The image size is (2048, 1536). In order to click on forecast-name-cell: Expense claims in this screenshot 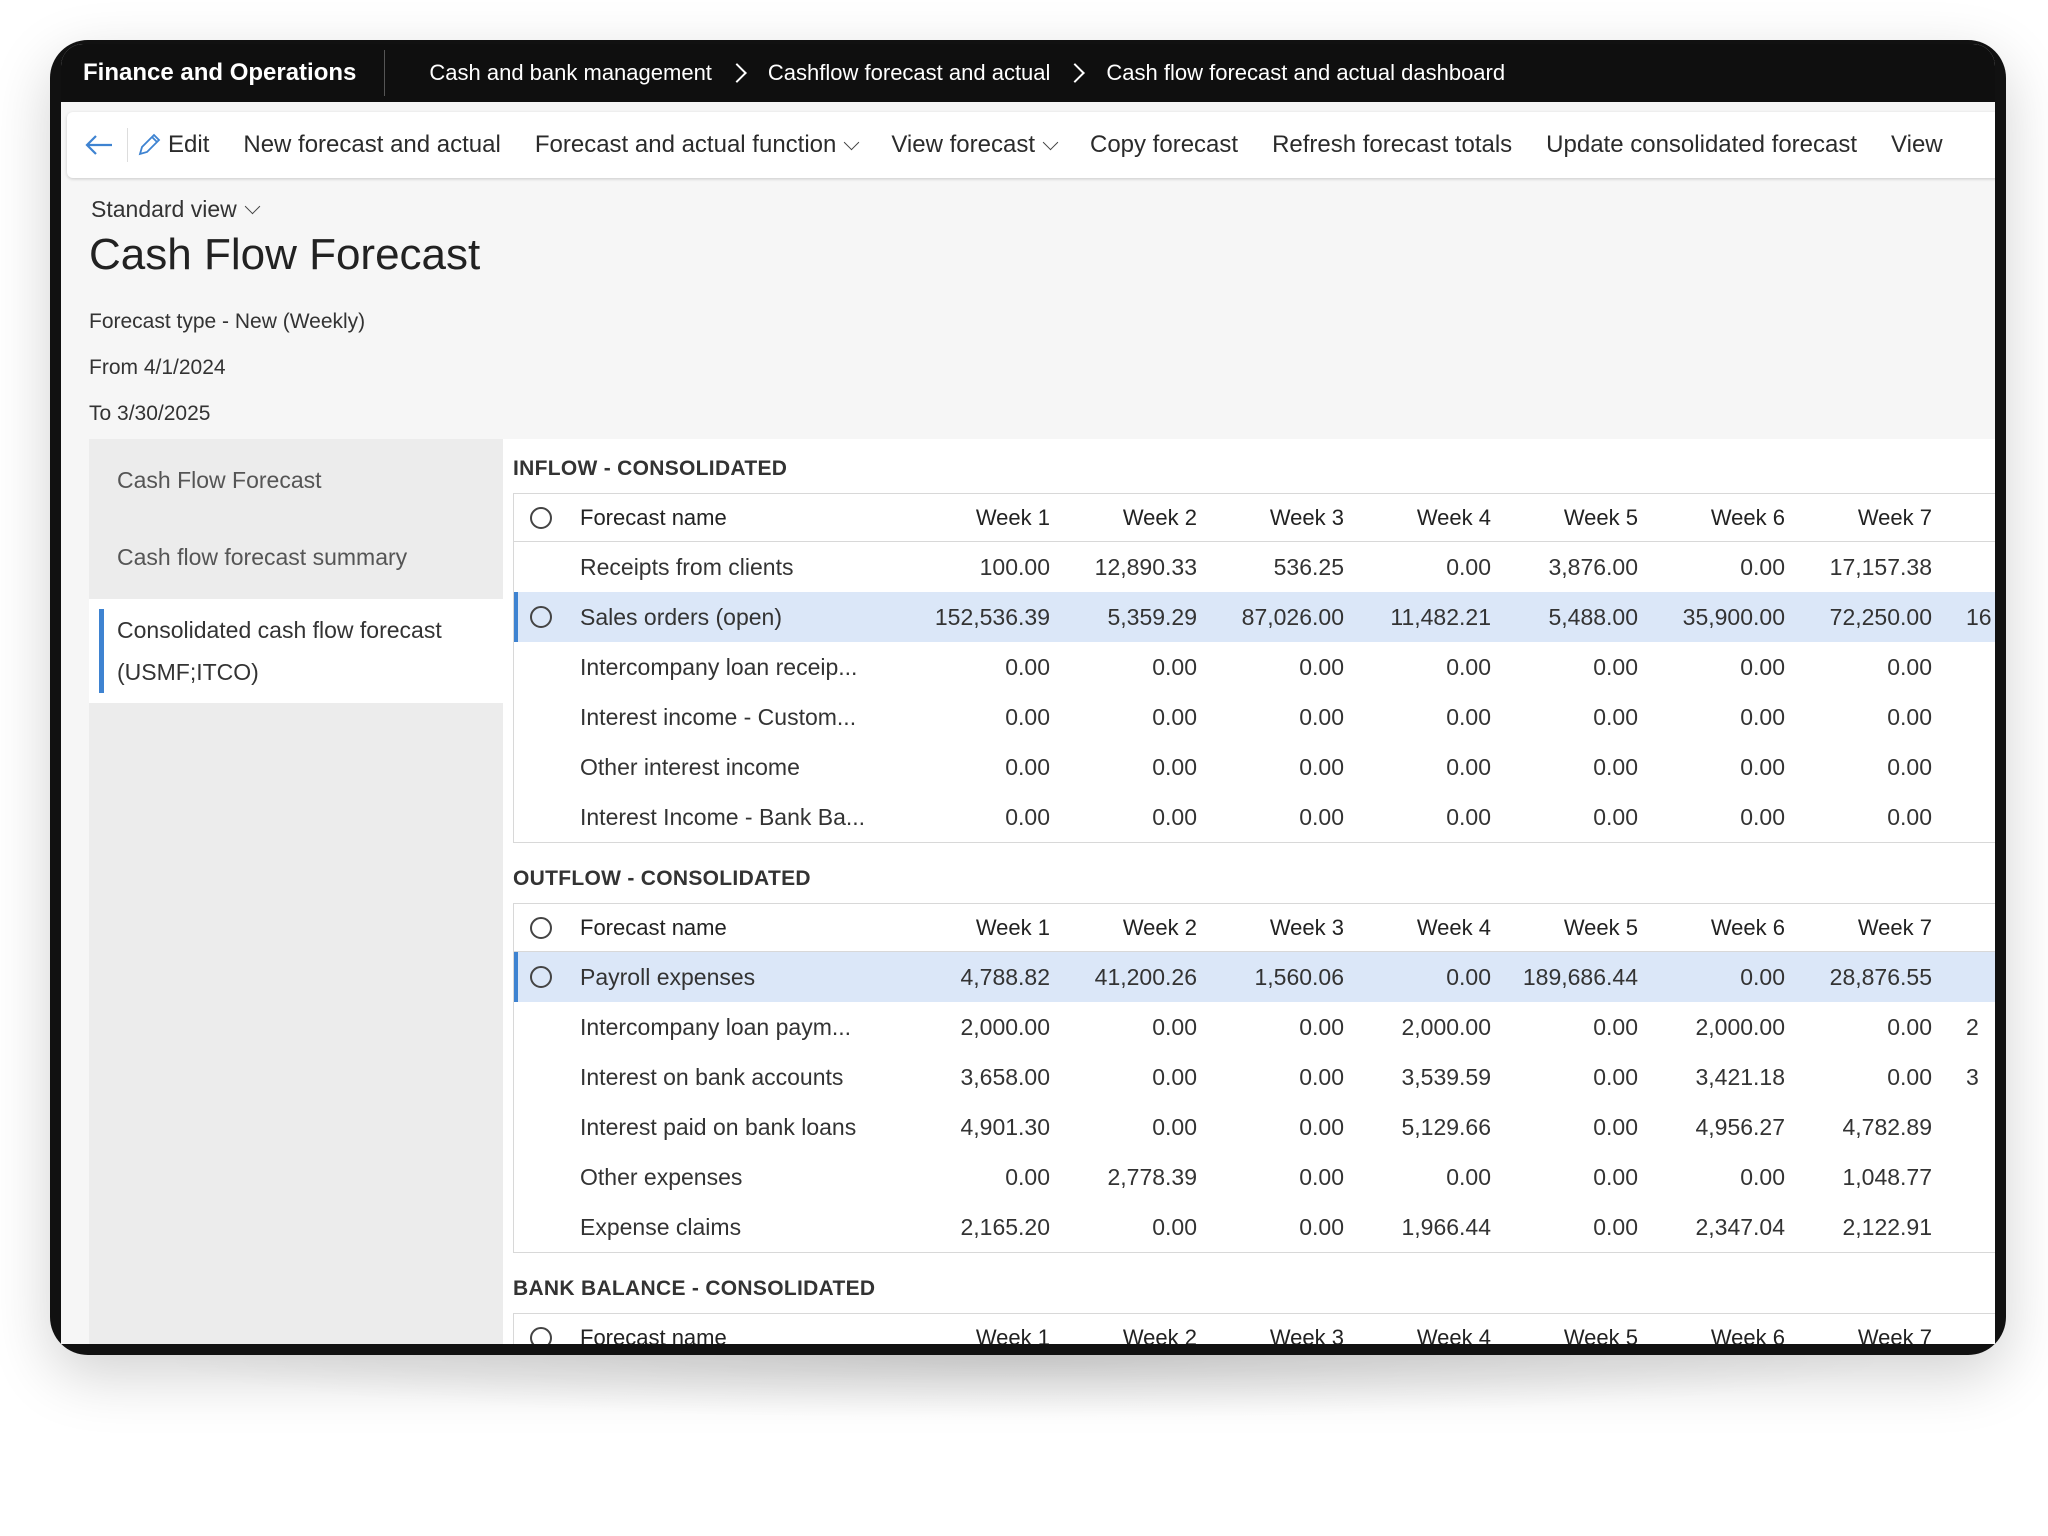, I will do `click(725, 1227)`.